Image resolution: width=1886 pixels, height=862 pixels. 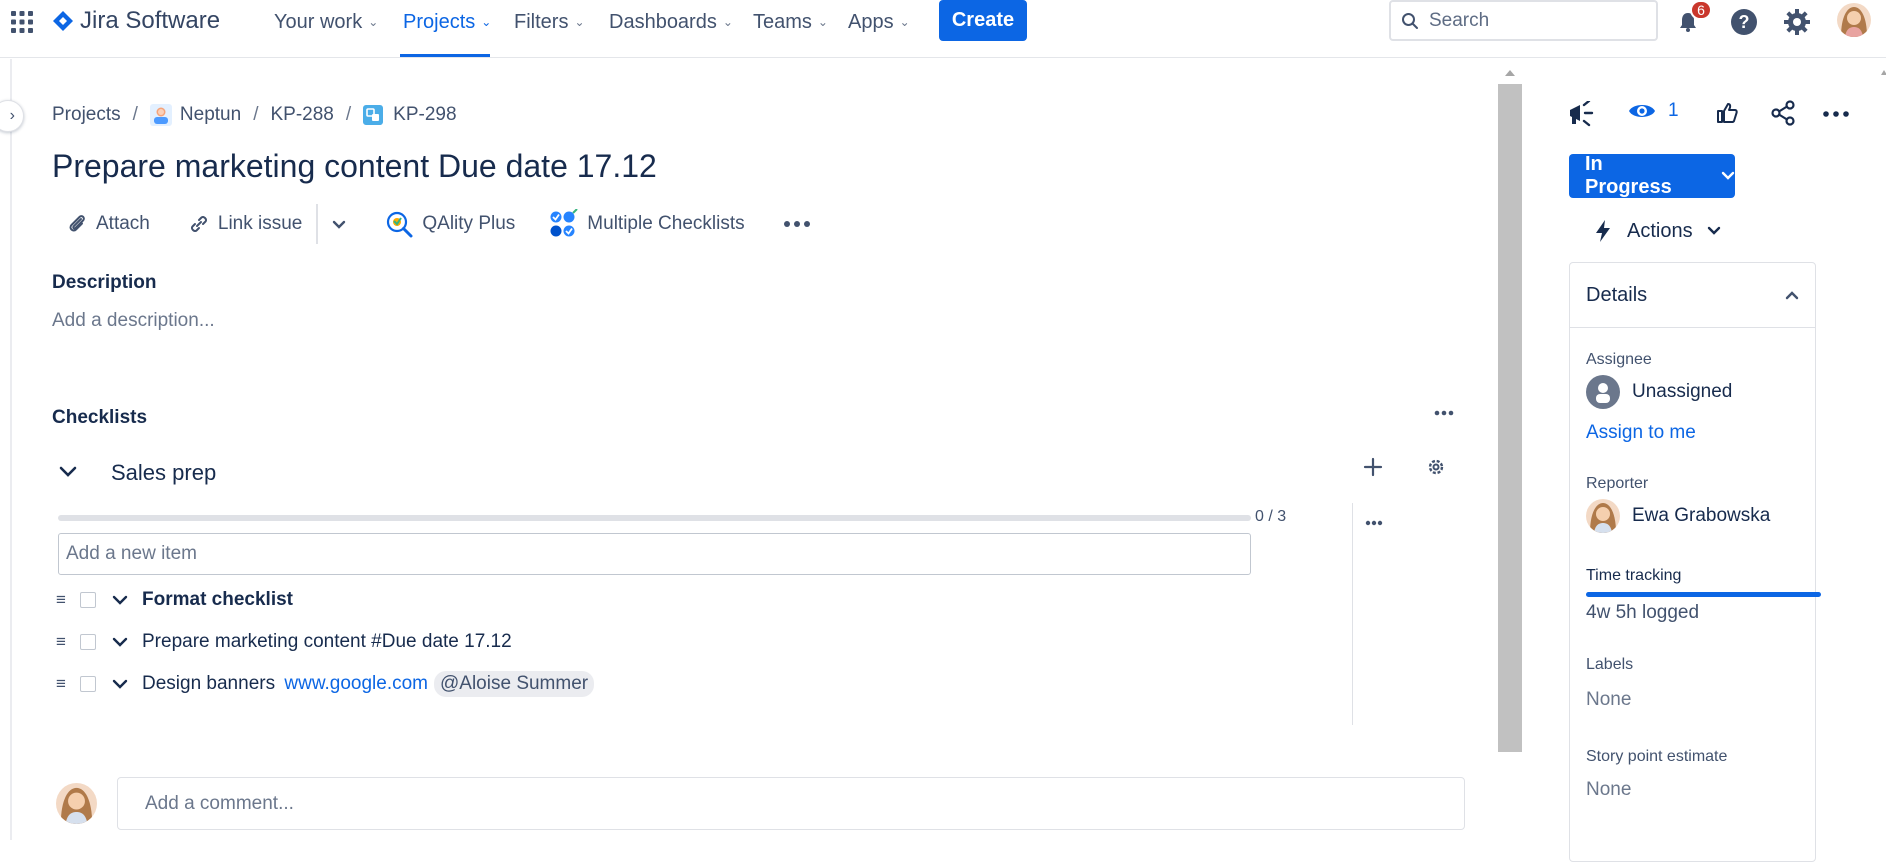 I want to click on sidebar-edge, so click(x=6, y=449).